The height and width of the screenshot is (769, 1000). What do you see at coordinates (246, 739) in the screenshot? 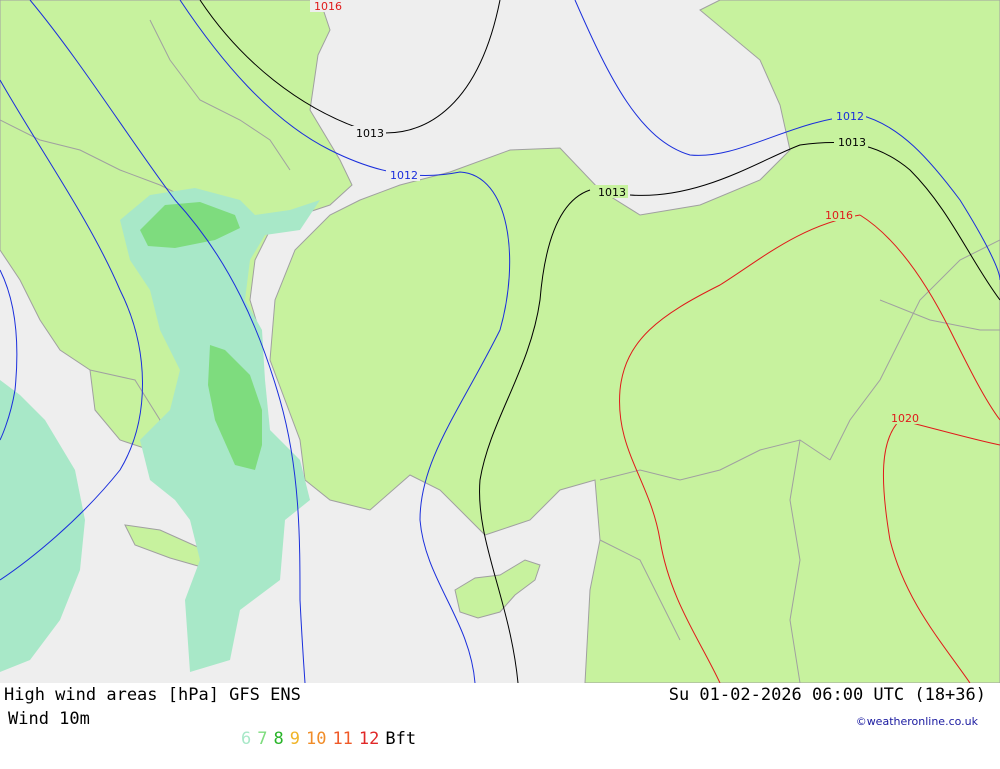
I see `bft-6: 6` at bounding box center [246, 739].